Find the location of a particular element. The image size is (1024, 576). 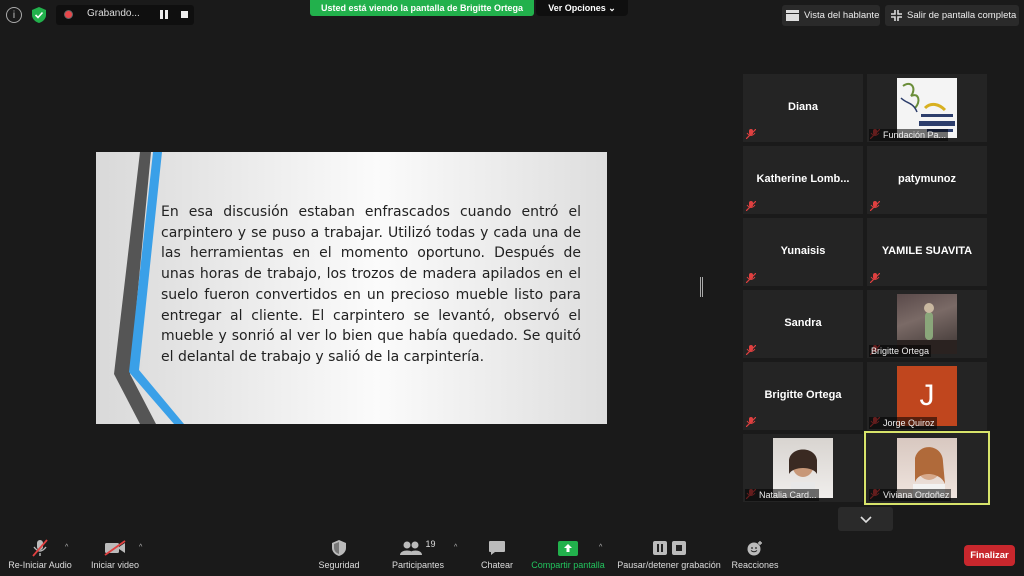

participants-label: Participantes is located at coordinates (418, 565).